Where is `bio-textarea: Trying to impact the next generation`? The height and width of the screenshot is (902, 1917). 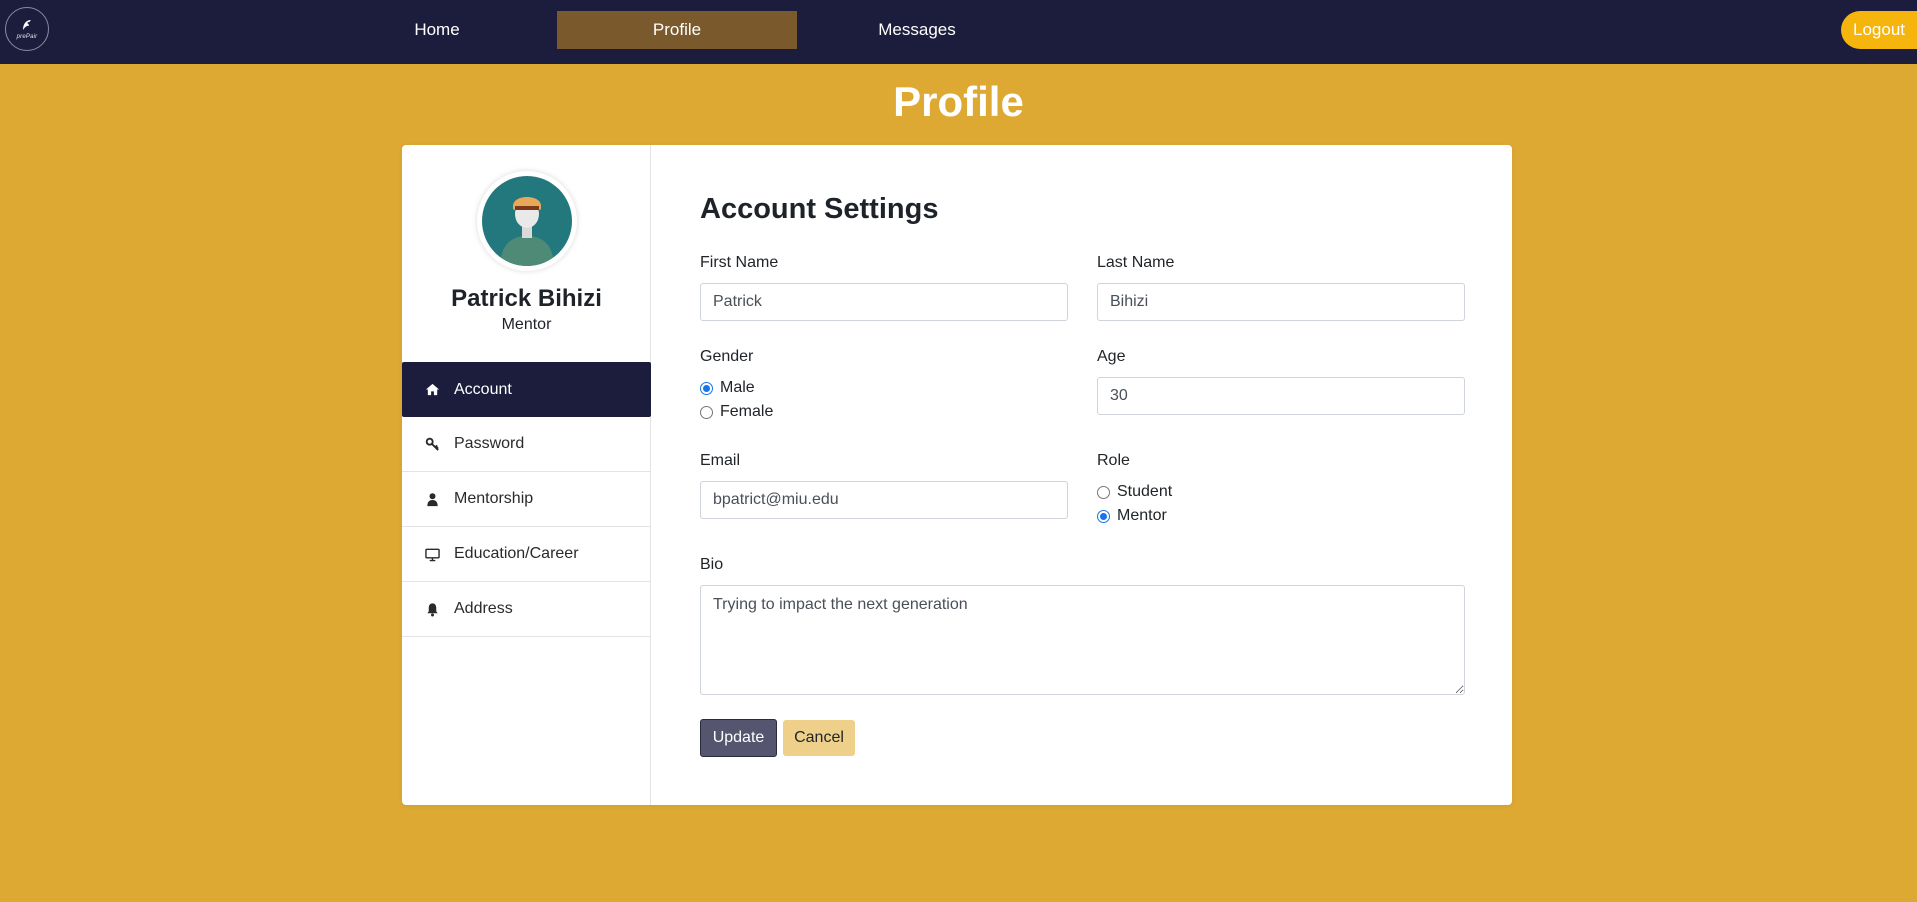
bio-textarea: Trying to impact the next generation is located at coordinates (1082, 640).